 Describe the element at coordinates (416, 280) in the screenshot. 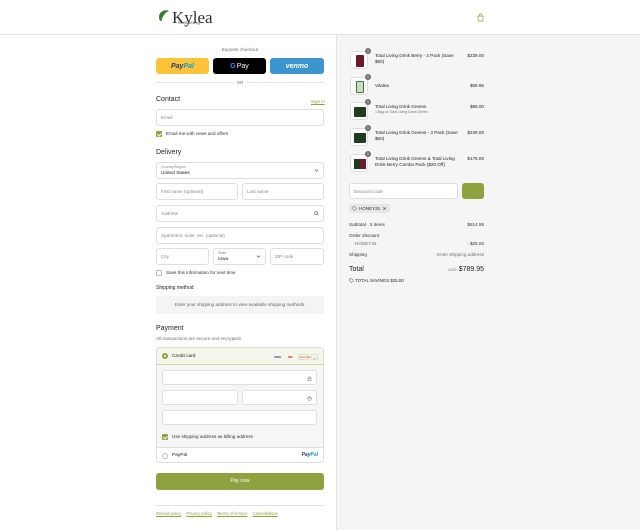

I see `total-savings-row: TOTAL SAVINGS $25.00` at that location.